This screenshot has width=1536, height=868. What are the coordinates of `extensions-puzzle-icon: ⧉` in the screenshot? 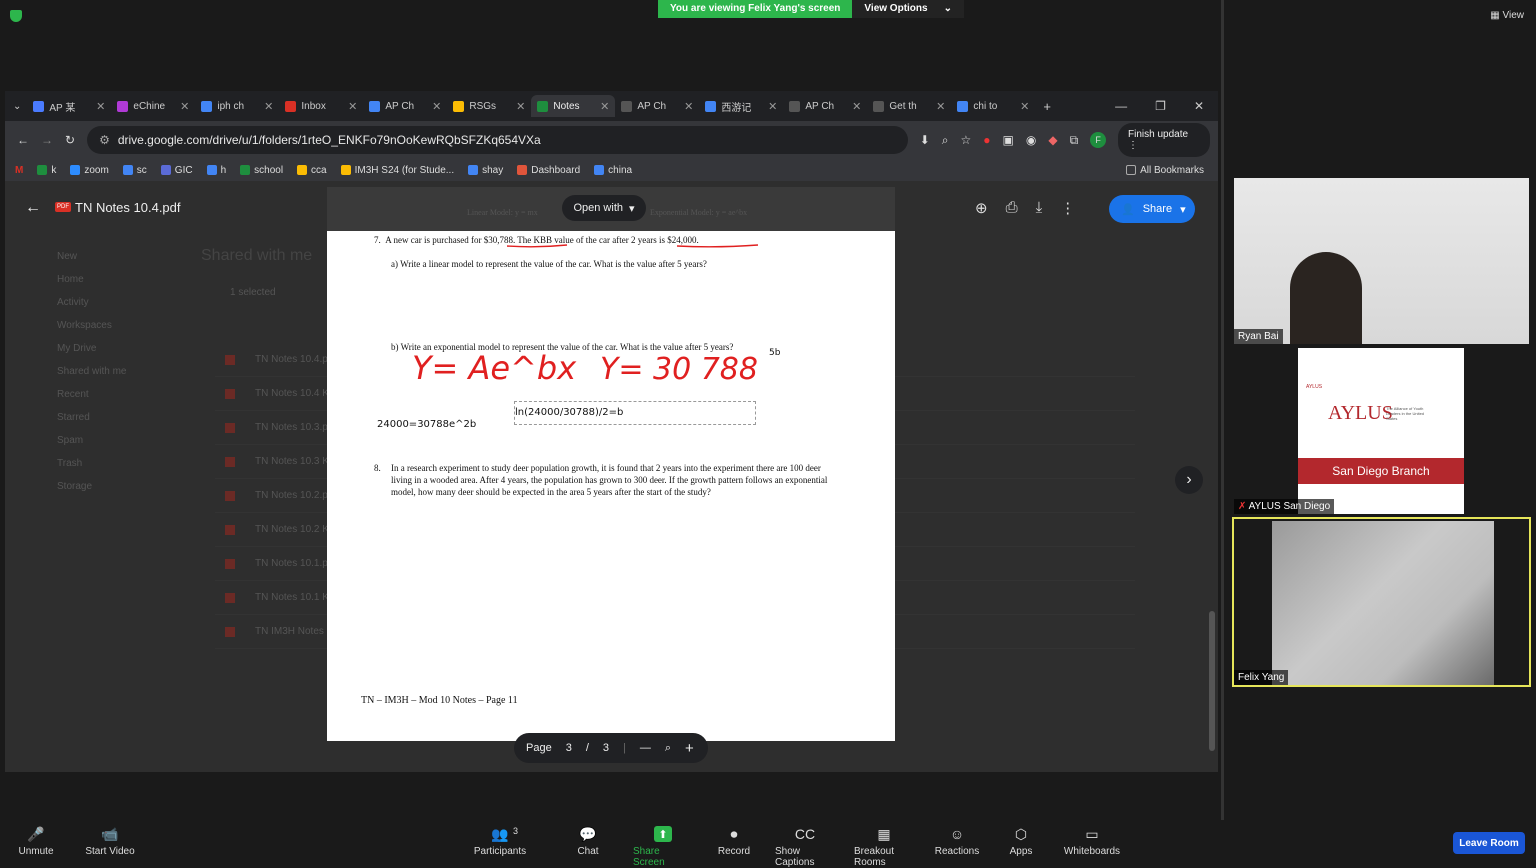 It's located at (1074, 140).